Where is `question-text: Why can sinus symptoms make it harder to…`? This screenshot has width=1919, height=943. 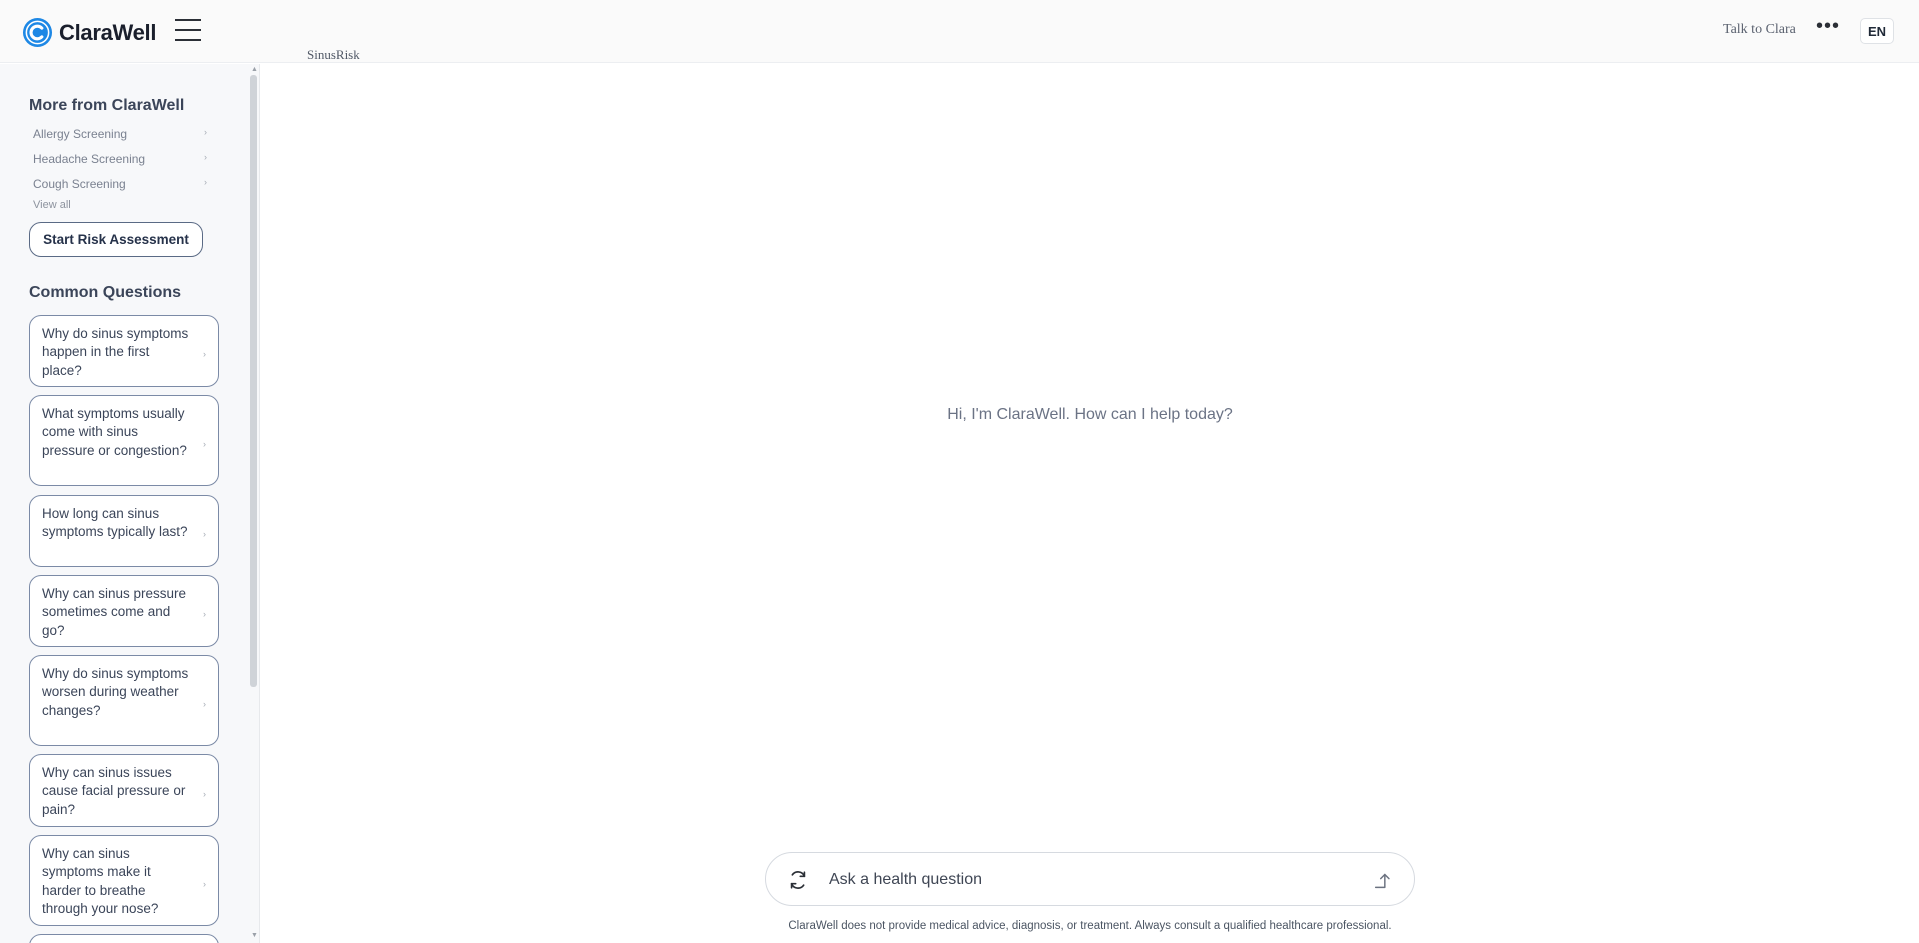 question-text: Why can sinus symptoms make it harder to… is located at coordinates (100, 881).